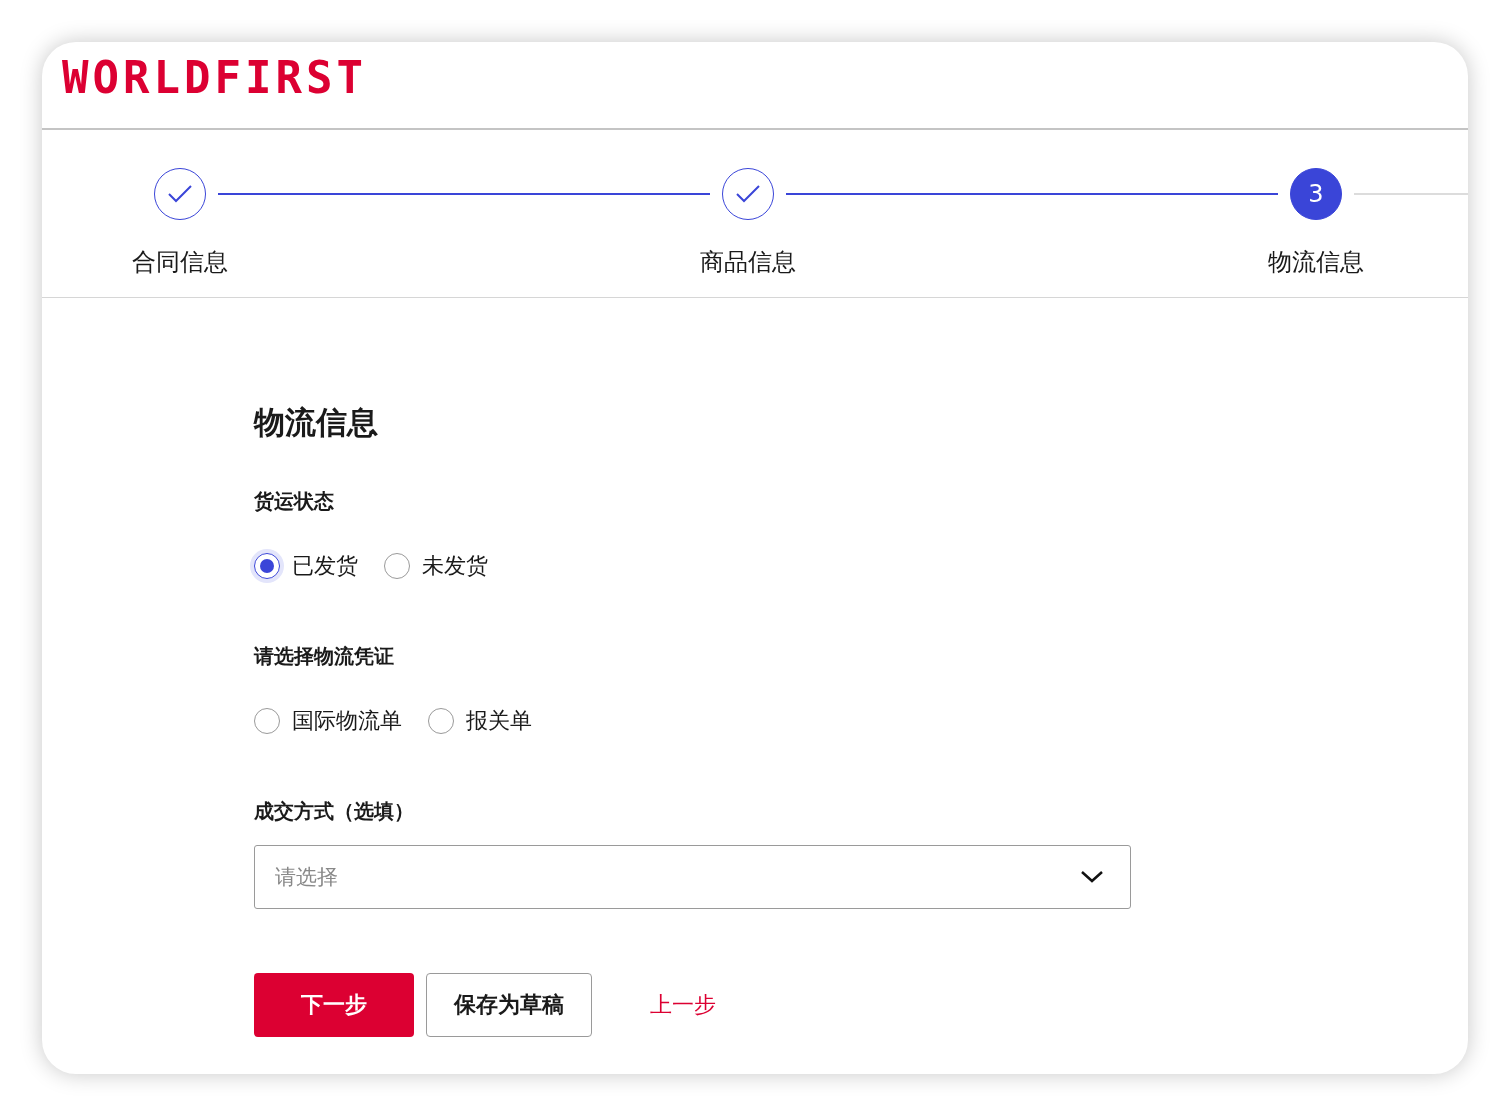  What do you see at coordinates (180, 262) in the screenshot?
I see `step-label: 合同信息` at bounding box center [180, 262].